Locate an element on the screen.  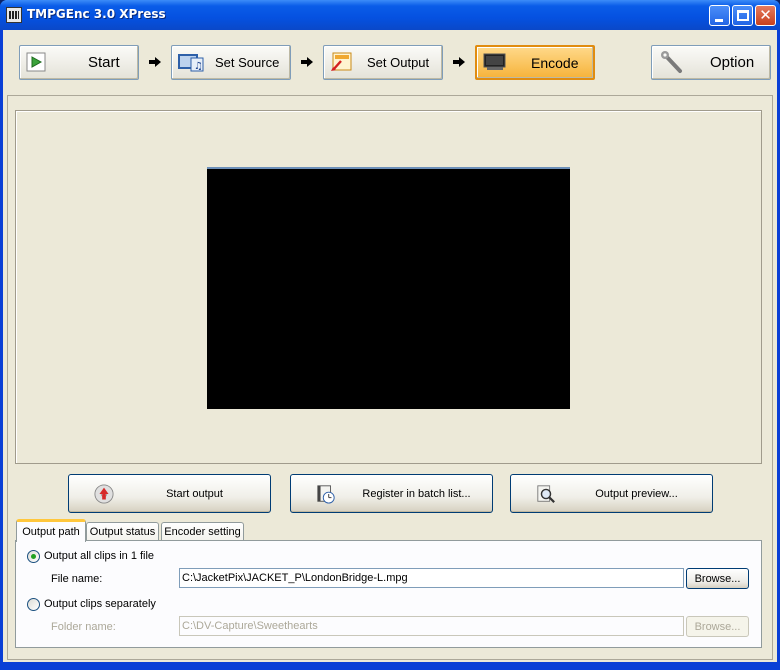
encode-step-button: Encode is located at coordinates (535, 62).